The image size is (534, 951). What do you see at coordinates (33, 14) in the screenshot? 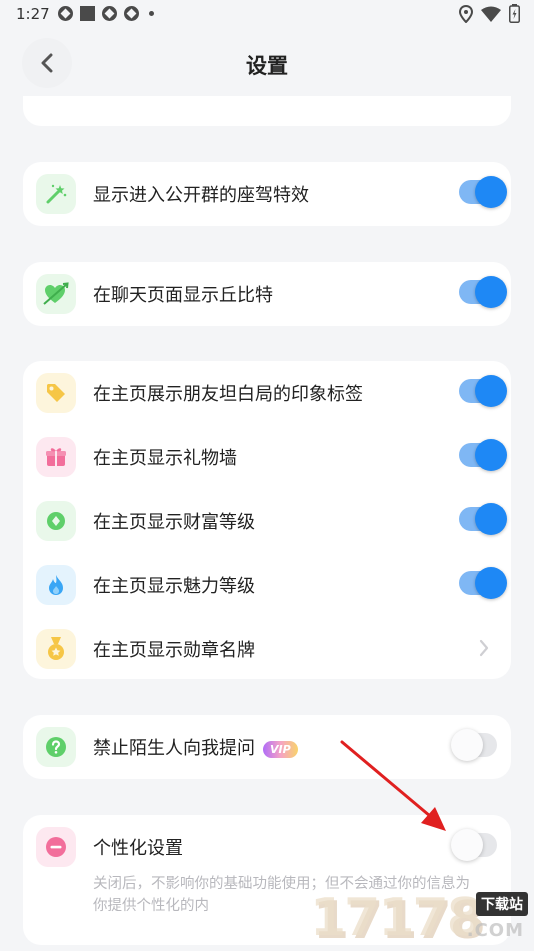
I see `status-time: 1:27` at bounding box center [33, 14].